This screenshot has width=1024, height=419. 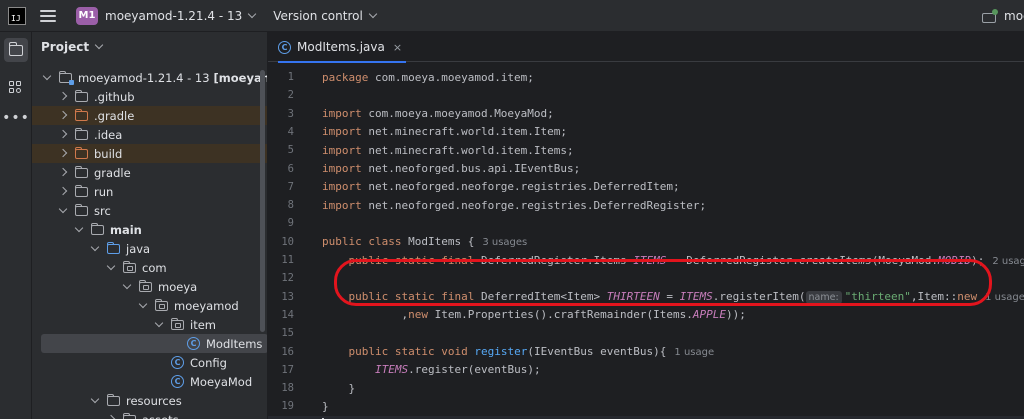 What do you see at coordinates (325, 406) in the screenshot?
I see `code-token: }` at bounding box center [325, 406].